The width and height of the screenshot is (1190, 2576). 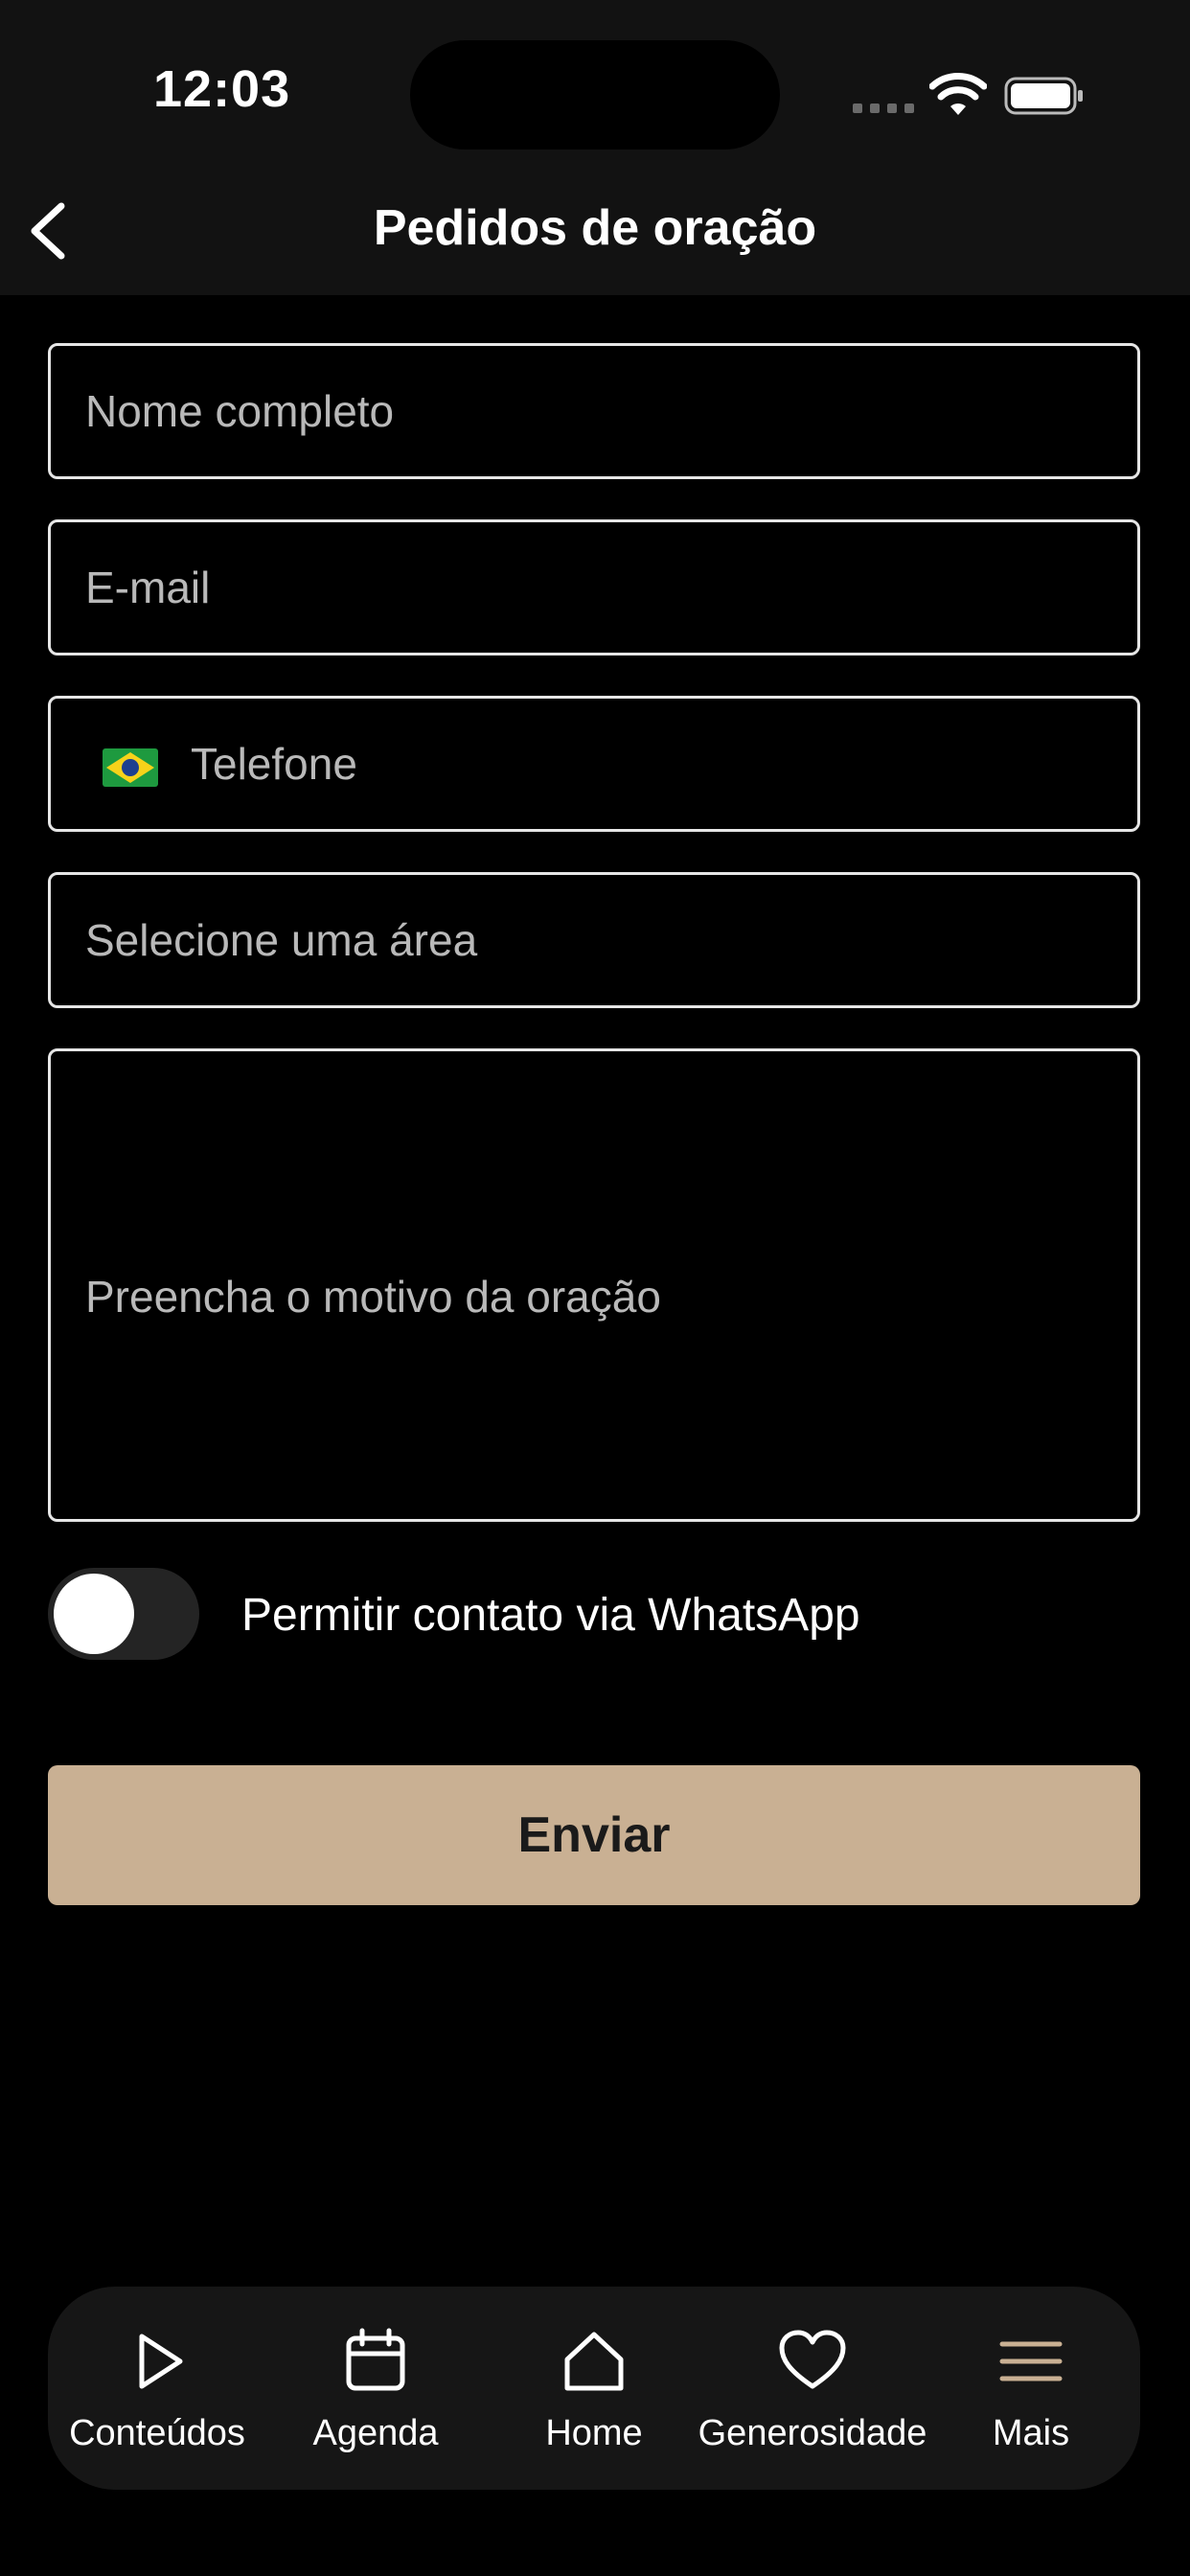 What do you see at coordinates (1043, 96) in the screenshot?
I see `battery-icon` at bounding box center [1043, 96].